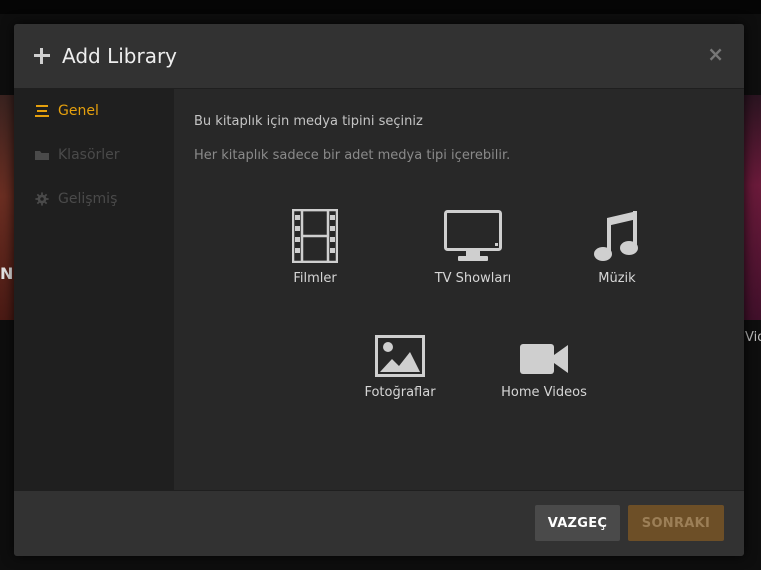 This screenshot has height=570, width=761. What do you see at coordinates (42, 155) in the screenshot?
I see `folder-icon` at bounding box center [42, 155].